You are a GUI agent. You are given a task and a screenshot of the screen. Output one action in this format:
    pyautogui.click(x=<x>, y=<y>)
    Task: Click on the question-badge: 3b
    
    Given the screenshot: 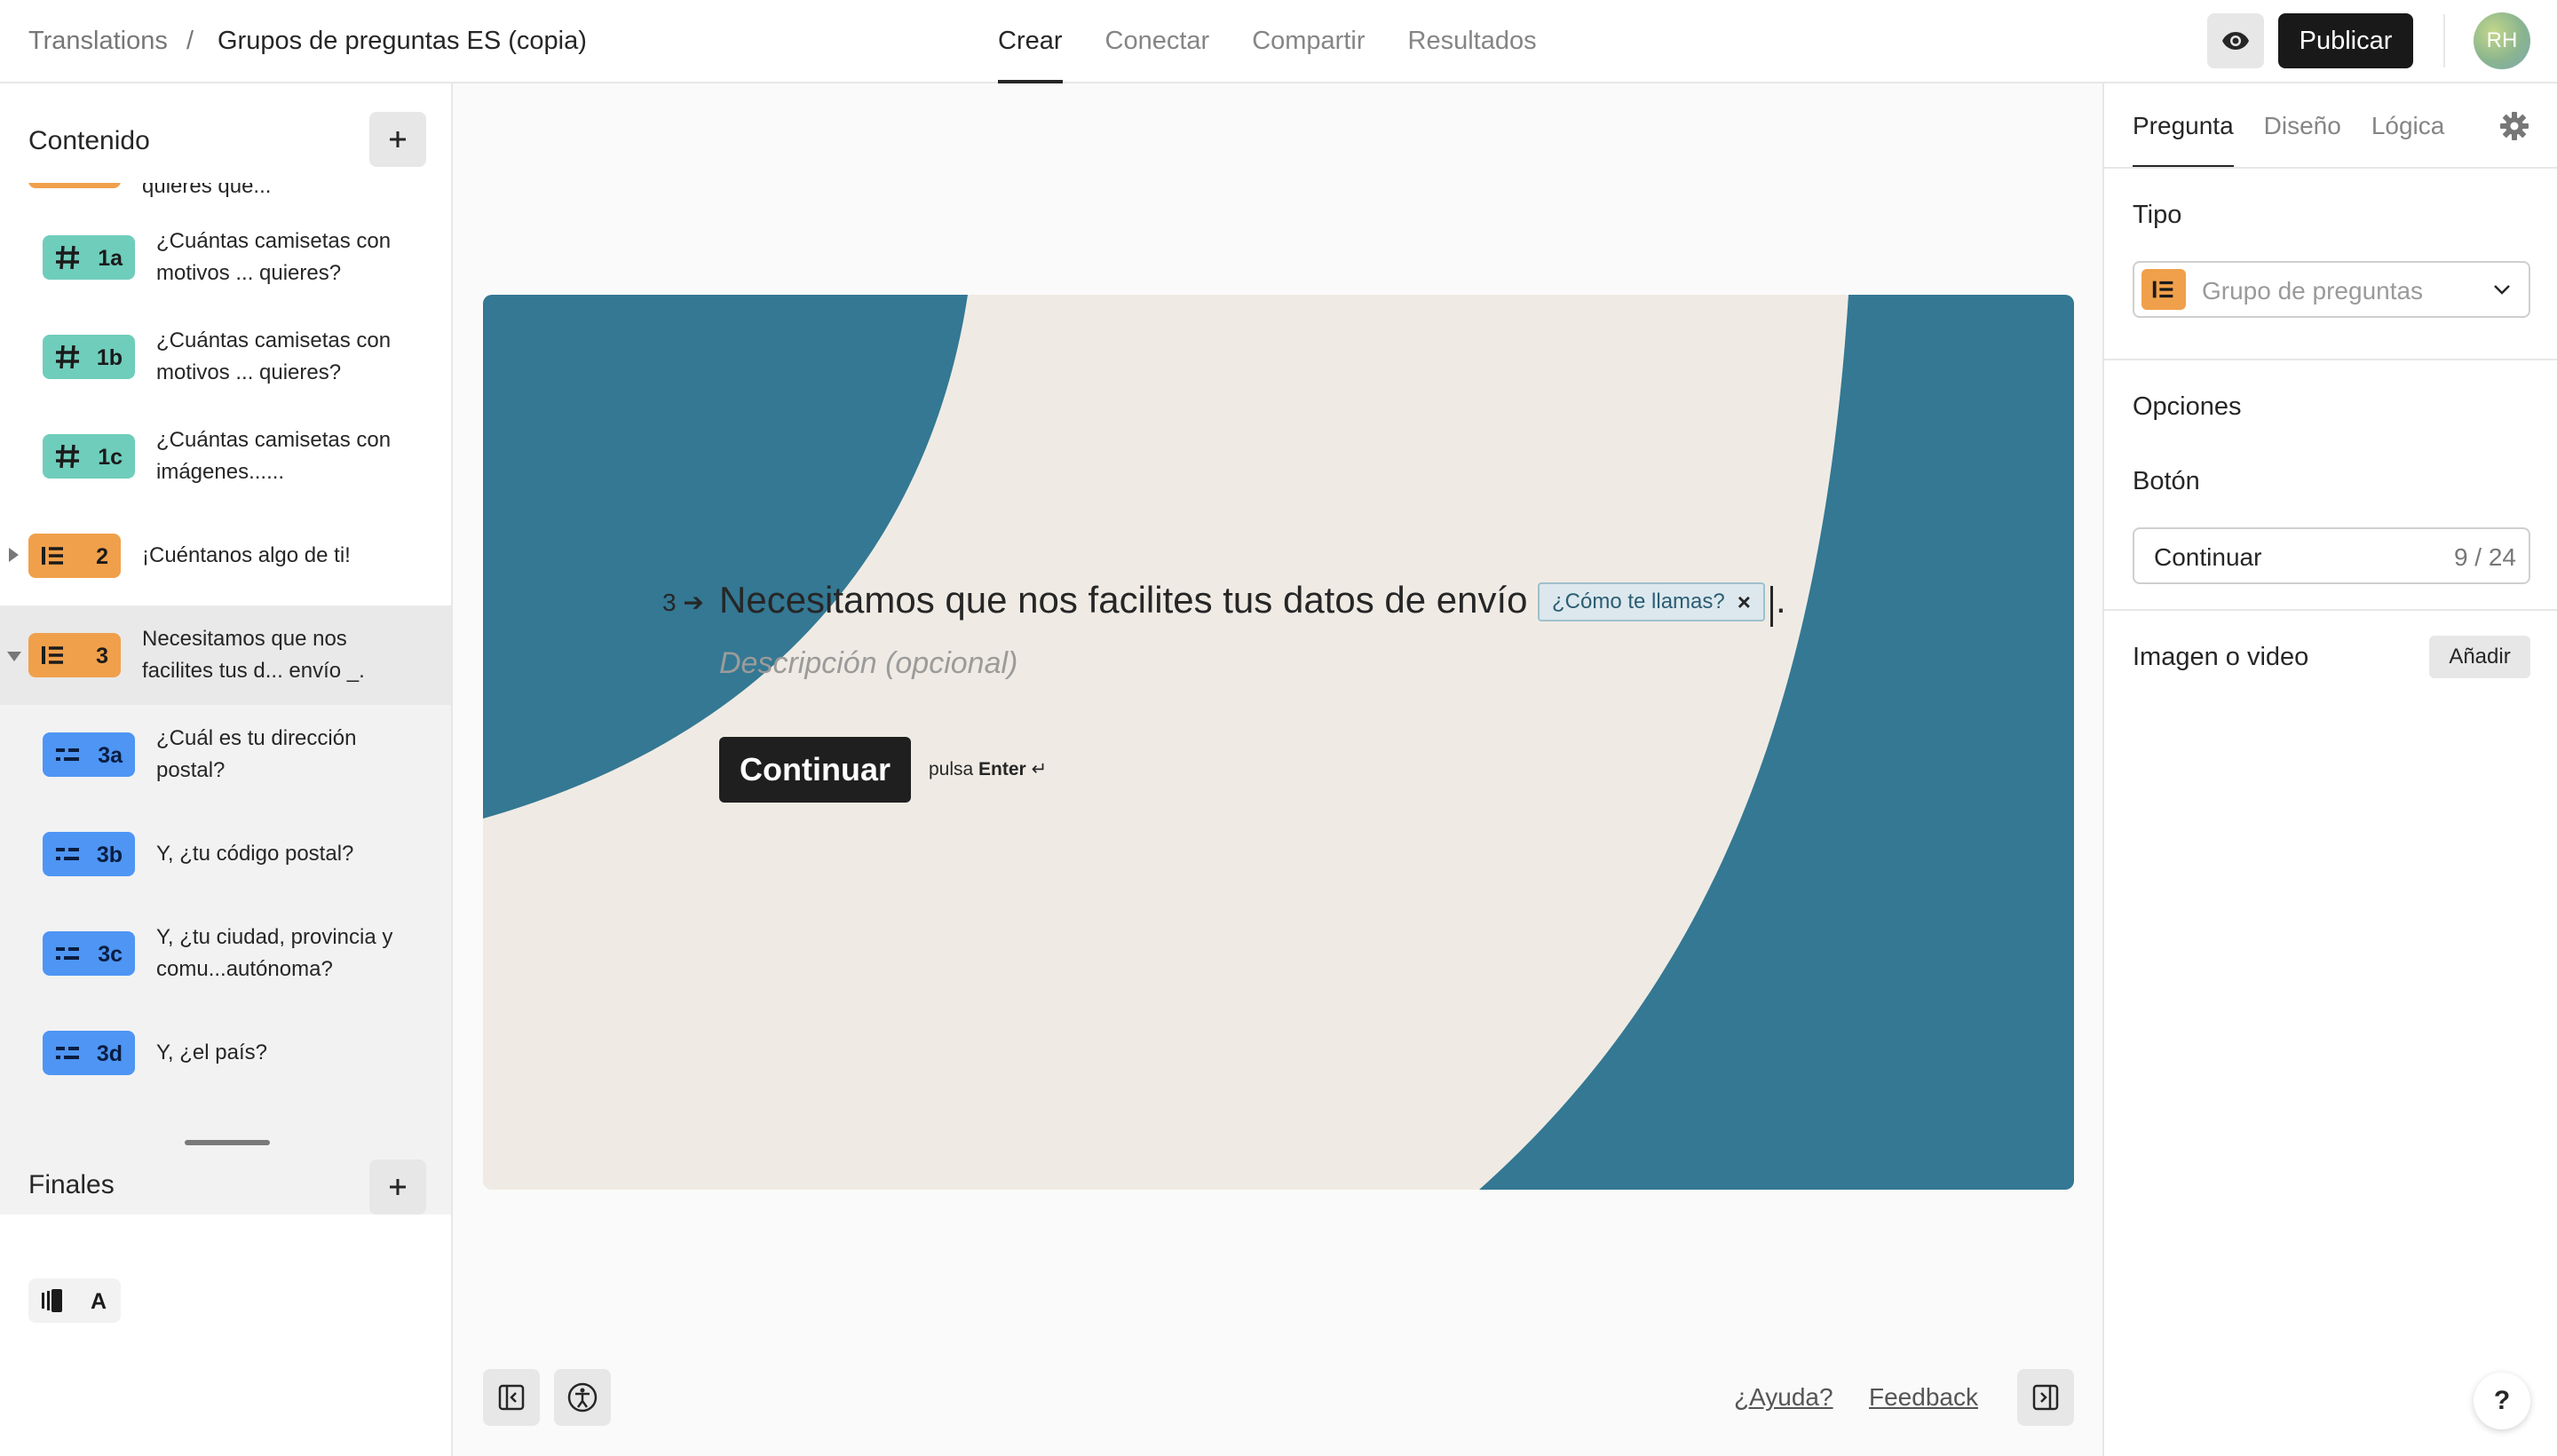 What is the action you would take?
    pyautogui.click(x=89, y=854)
    